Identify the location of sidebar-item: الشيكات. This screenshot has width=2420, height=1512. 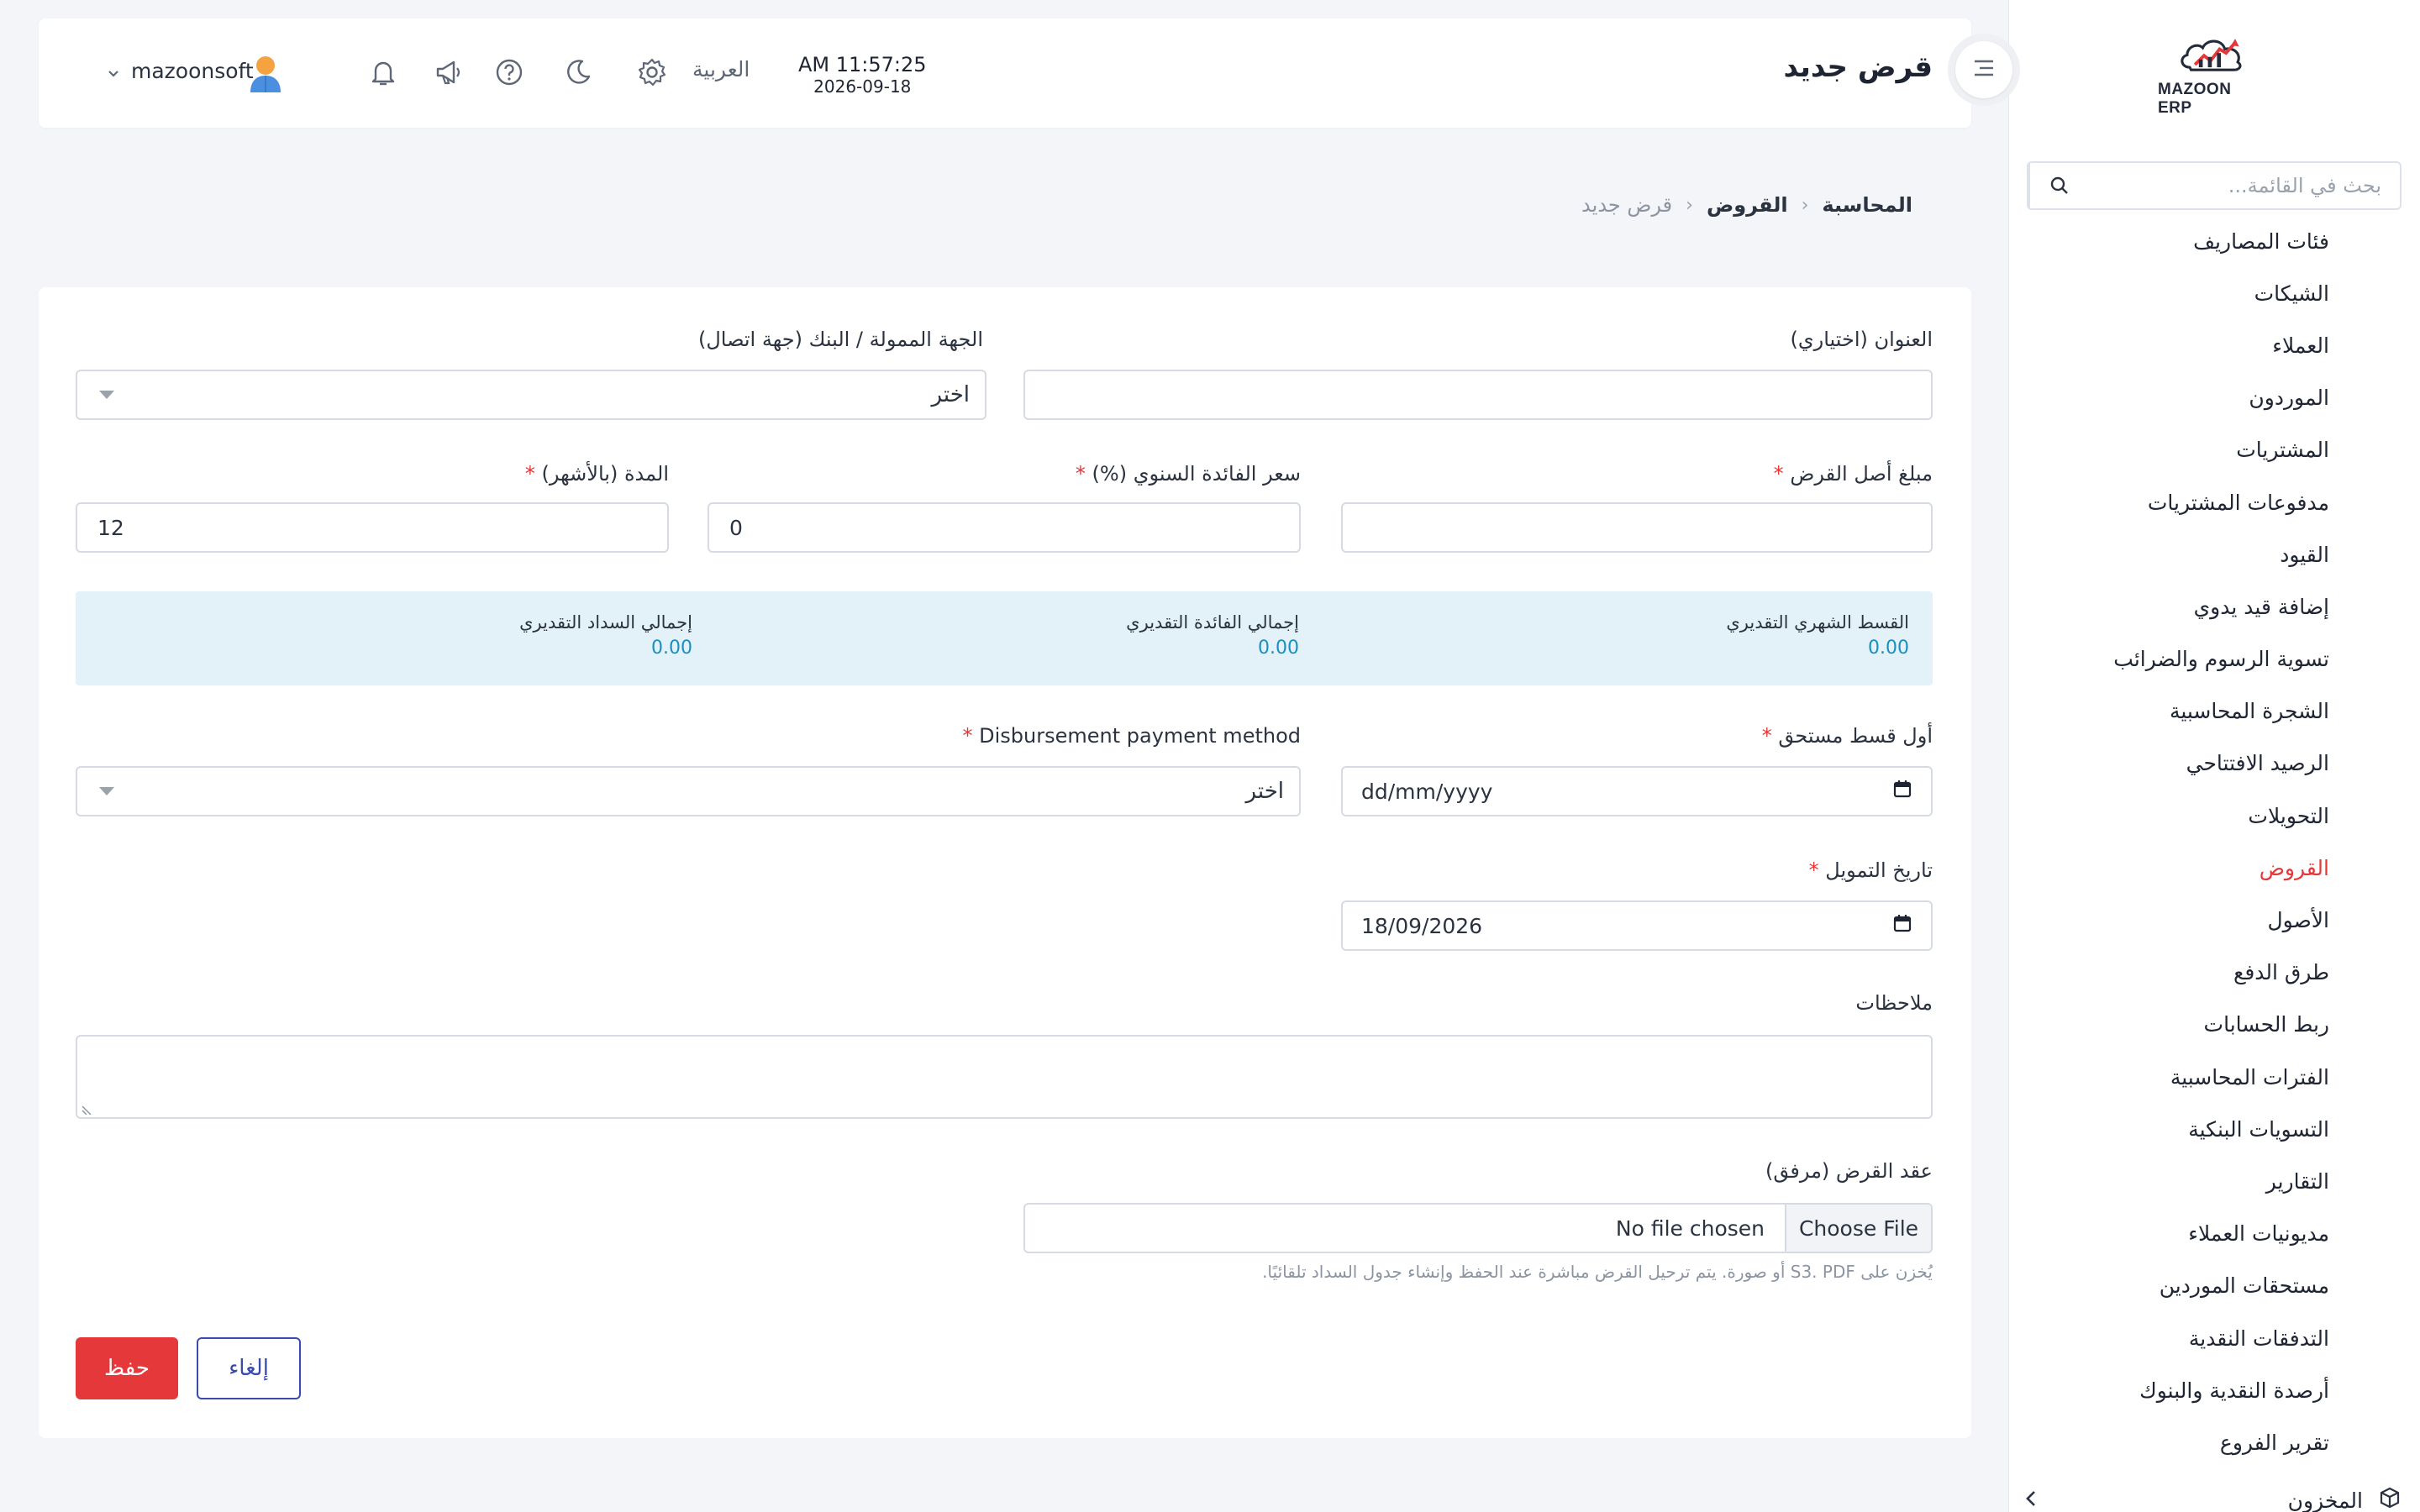
(2169, 293).